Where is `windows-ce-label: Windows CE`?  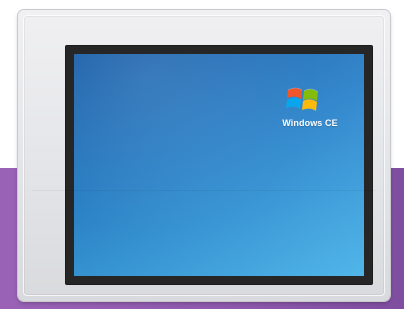
windows-ce-label: Windows CE is located at coordinates (310, 123).